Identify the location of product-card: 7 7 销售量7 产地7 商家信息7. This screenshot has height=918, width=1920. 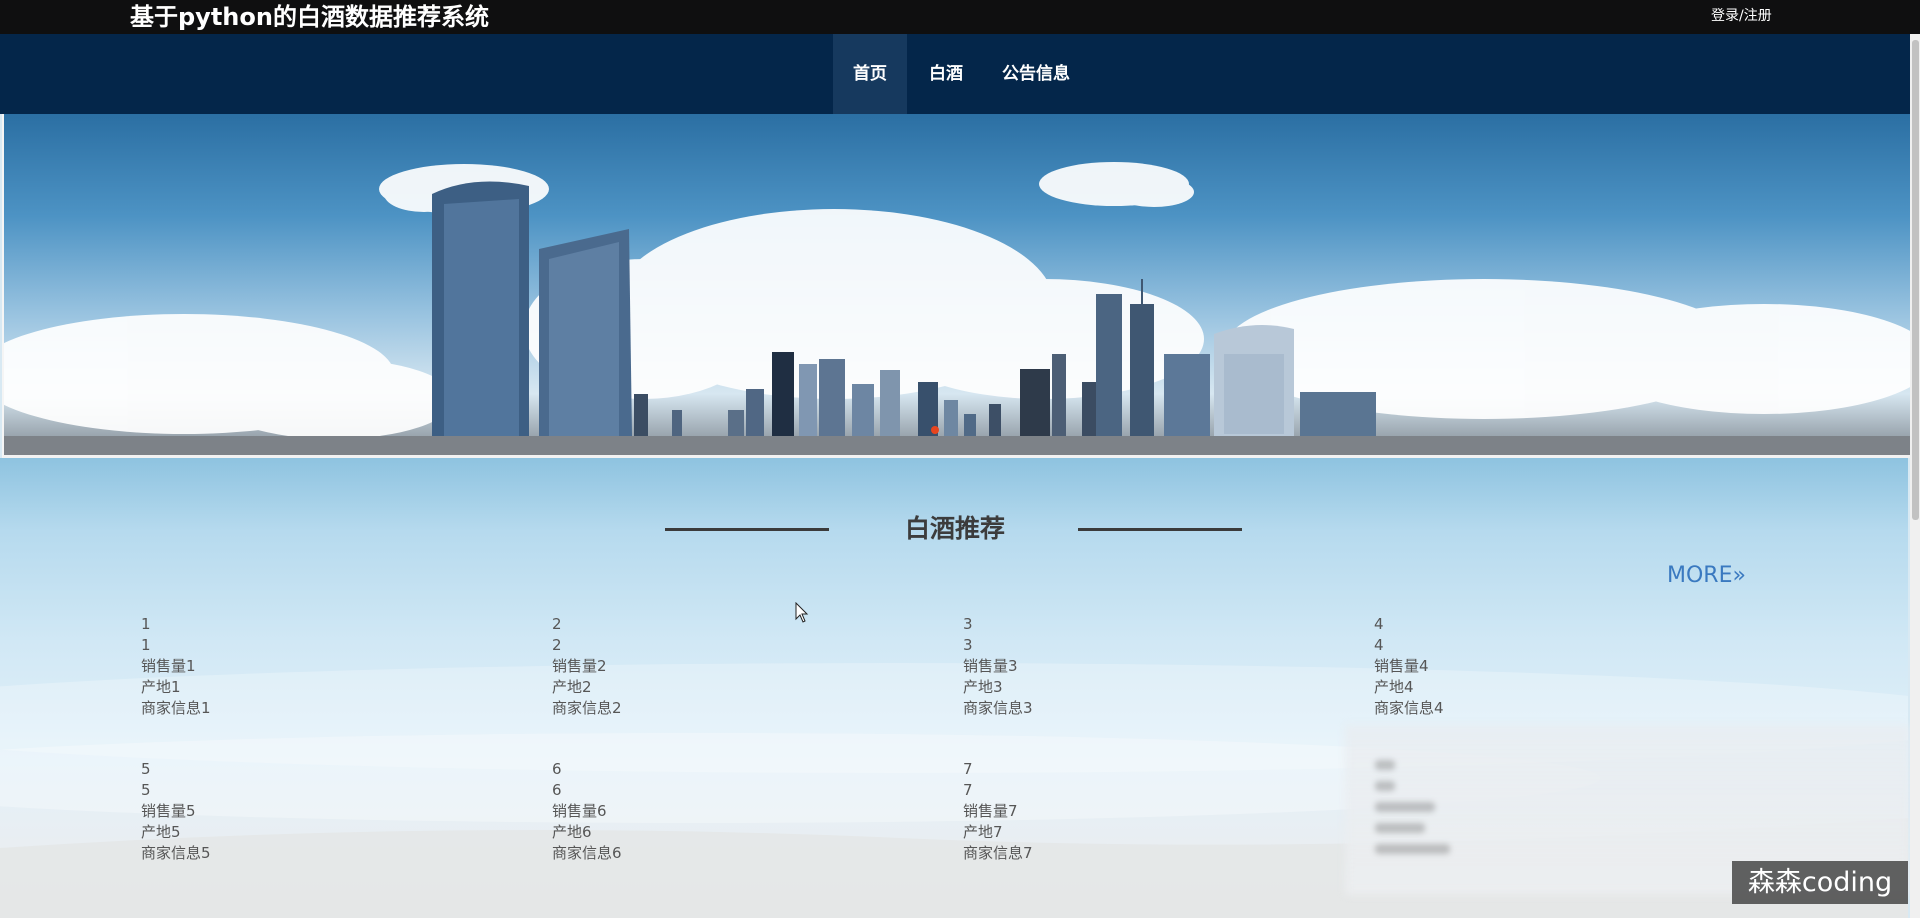
(1113, 811).